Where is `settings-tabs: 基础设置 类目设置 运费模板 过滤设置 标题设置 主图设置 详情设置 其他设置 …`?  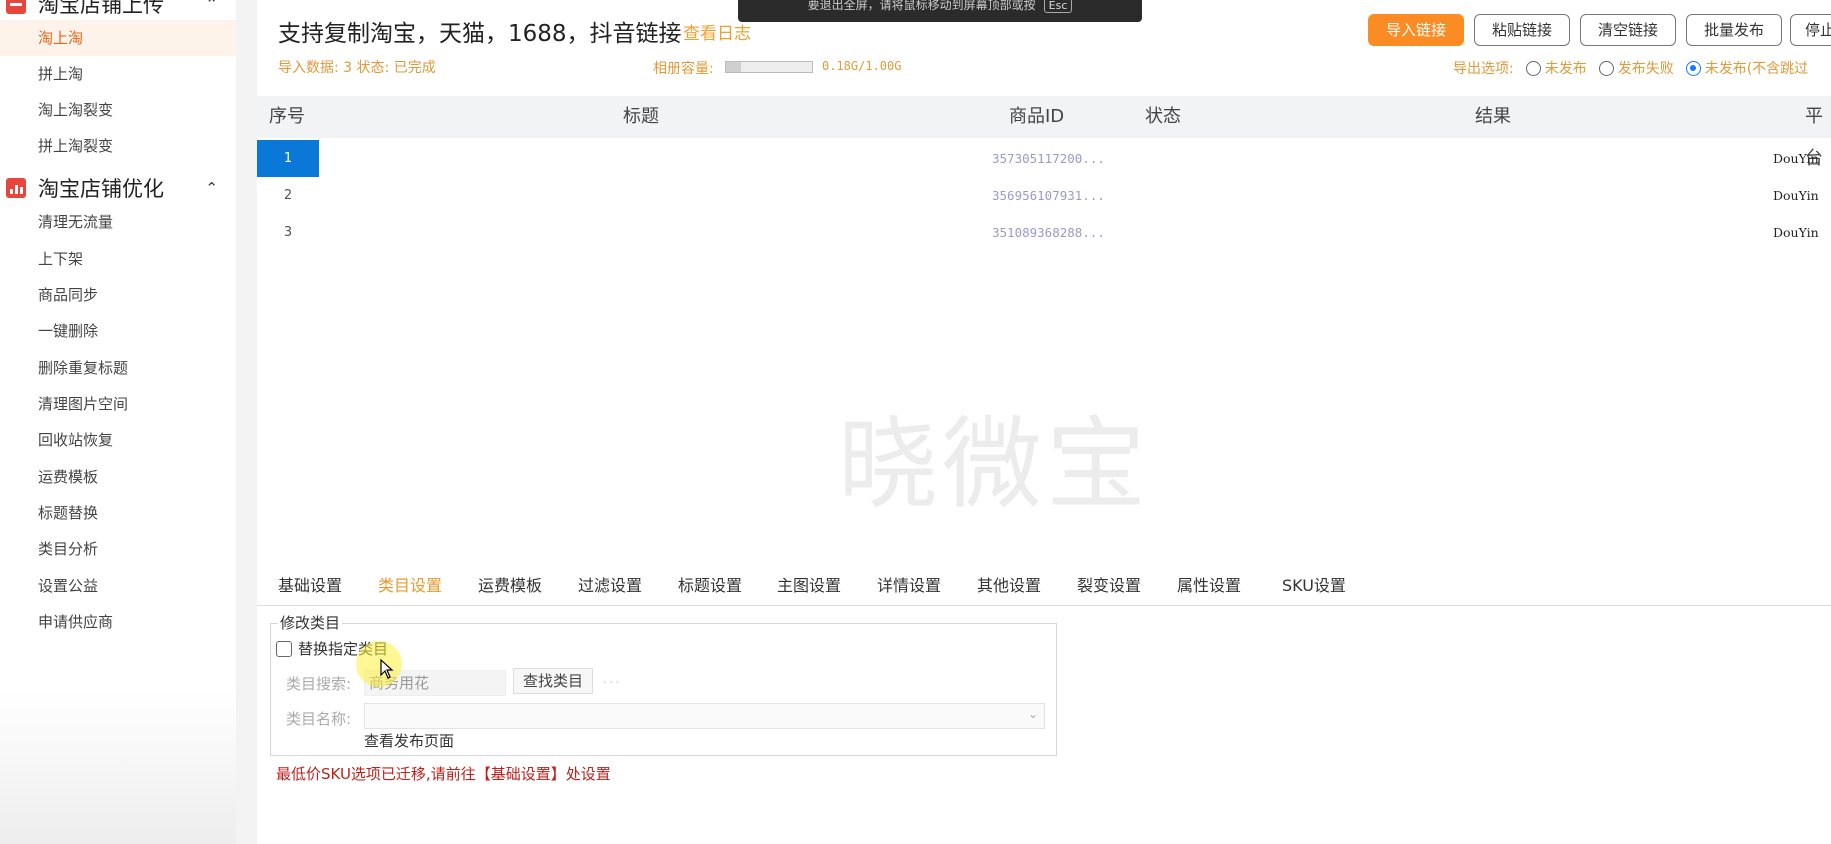
settings-tabs: 基础设置 类目设置 运费模板 过滤设置 标题设置 主图设置 详情设置 其他设置 … is located at coordinates (1044, 586).